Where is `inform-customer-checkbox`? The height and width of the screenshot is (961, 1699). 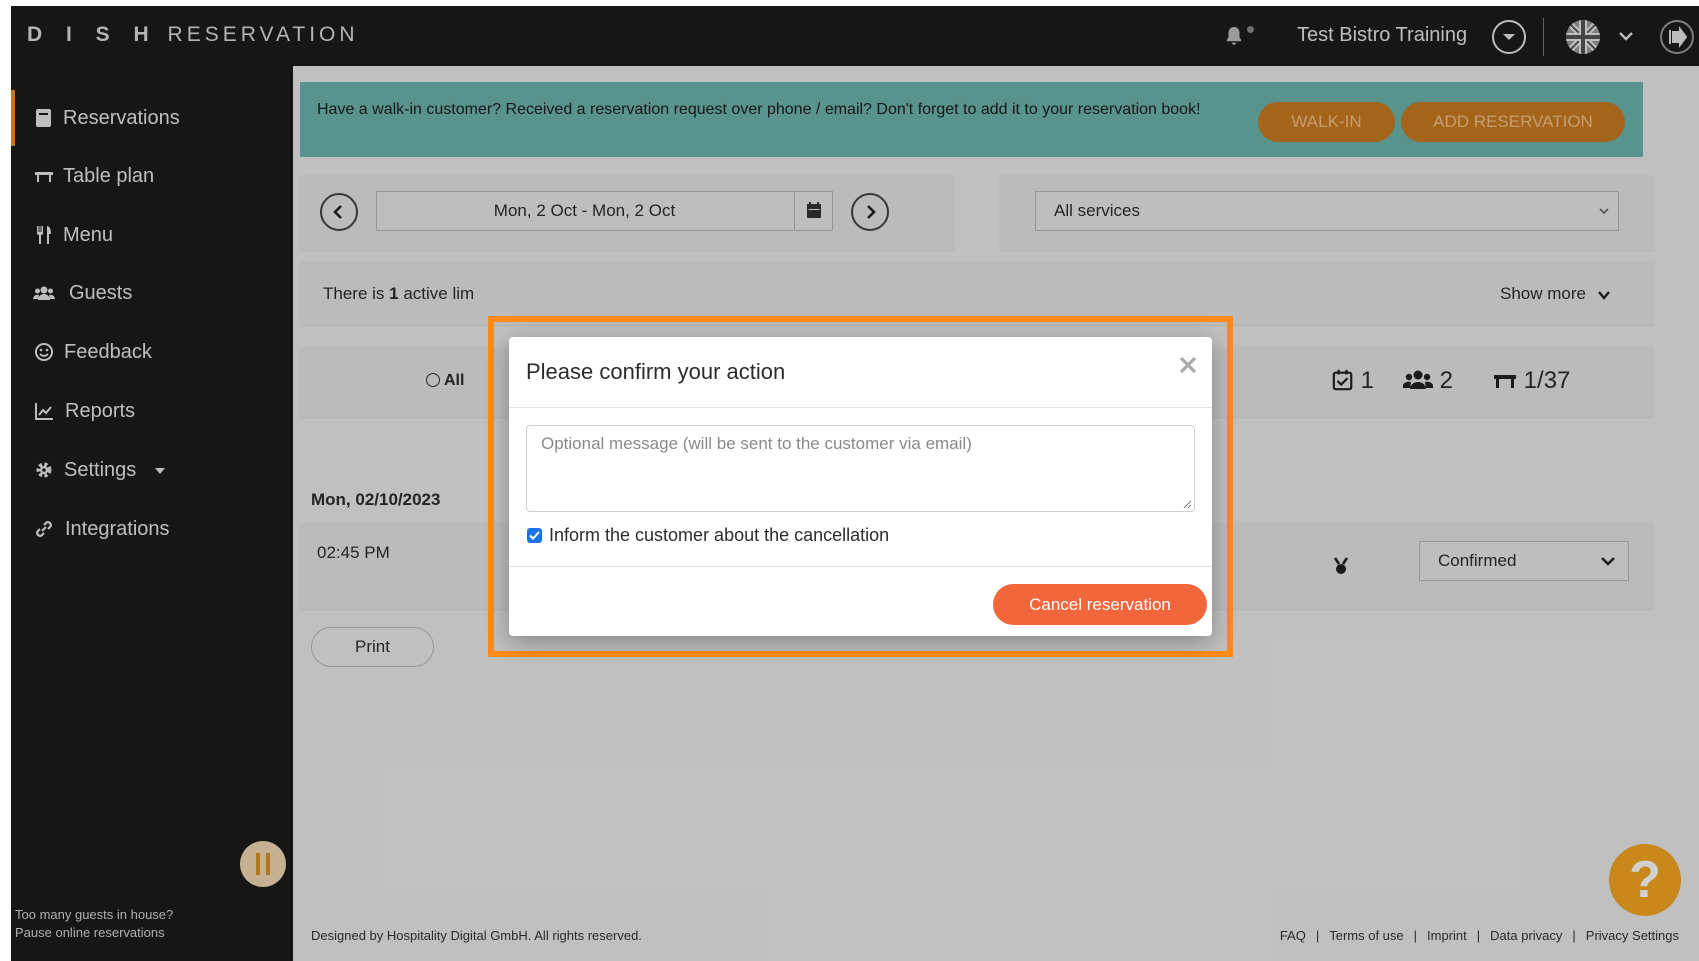
inform-customer-checkbox is located at coordinates (534, 535).